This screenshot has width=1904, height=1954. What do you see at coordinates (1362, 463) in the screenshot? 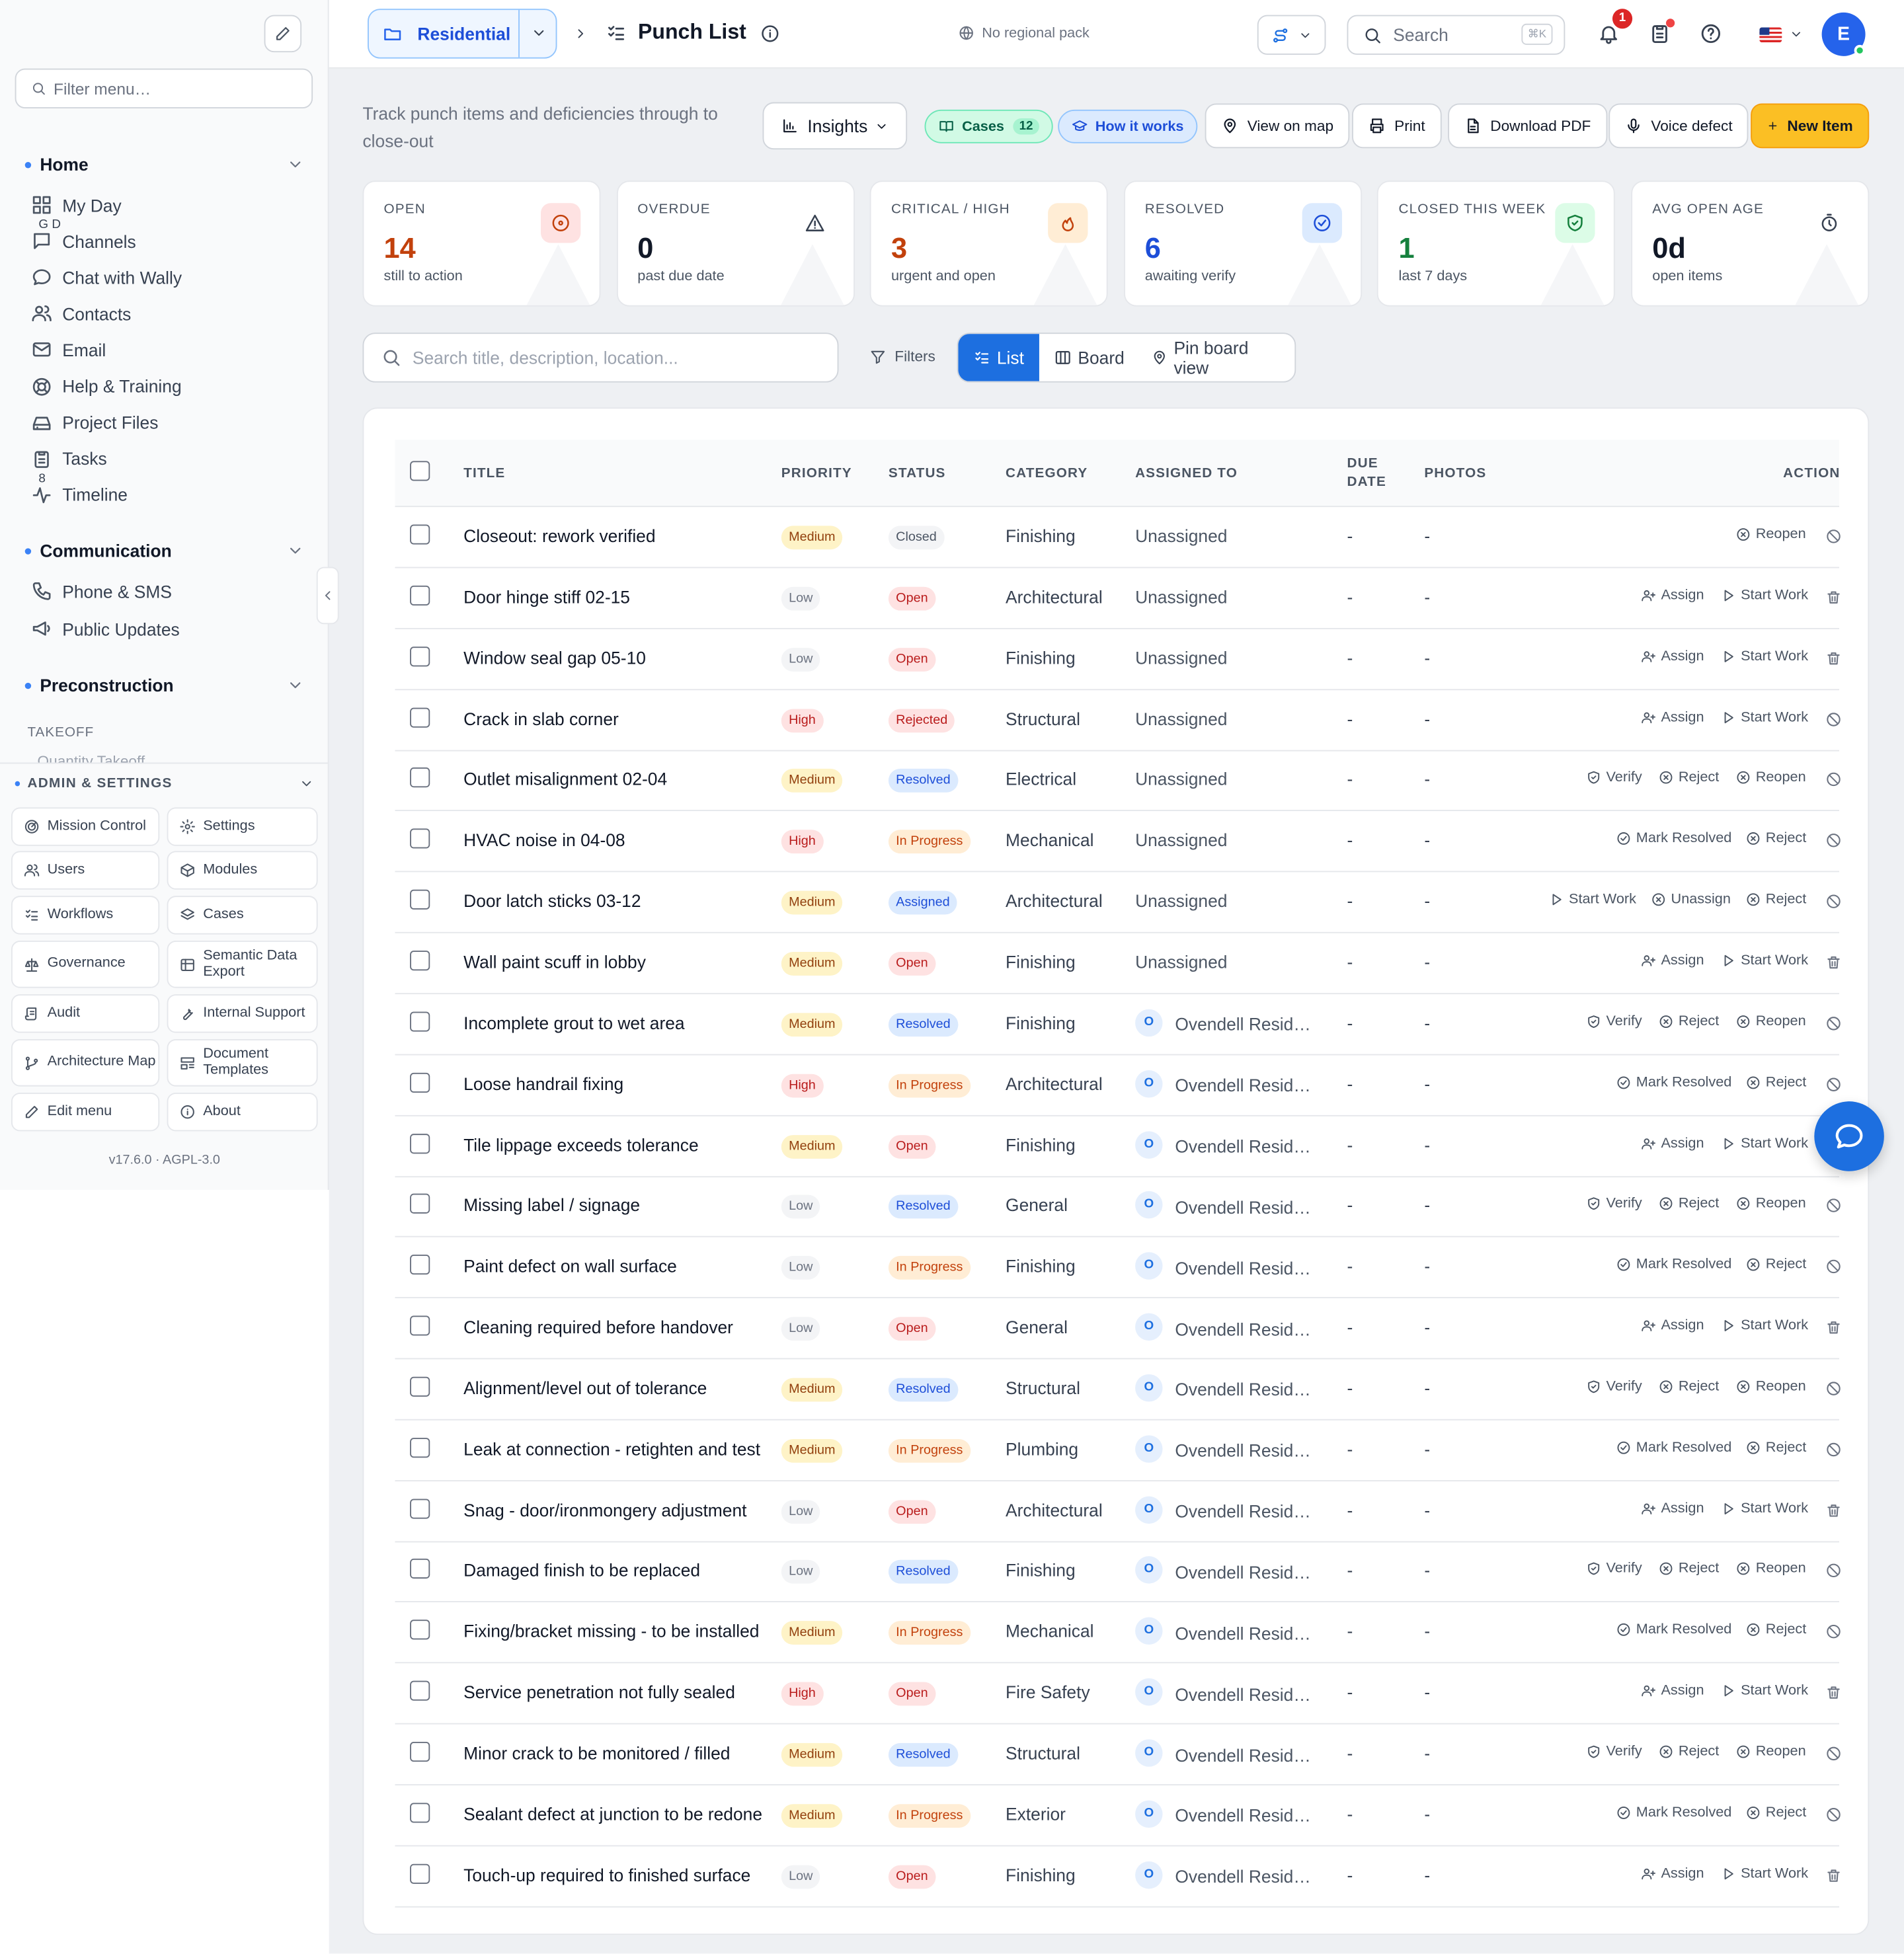
I see `header-due: DUE` at bounding box center [1362, 463].